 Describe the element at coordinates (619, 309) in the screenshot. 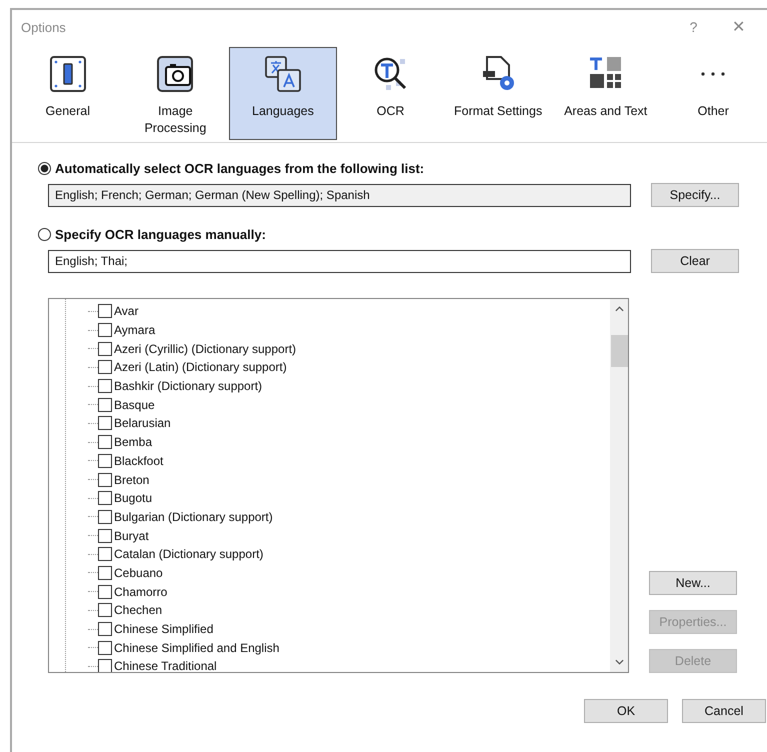

I see `scroll-up-icon` at that location.